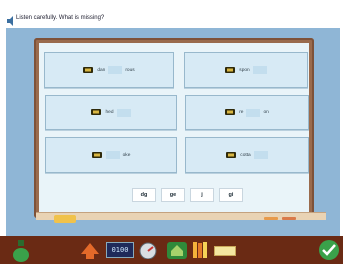  I want to click on home-icon, so click(177, 250).